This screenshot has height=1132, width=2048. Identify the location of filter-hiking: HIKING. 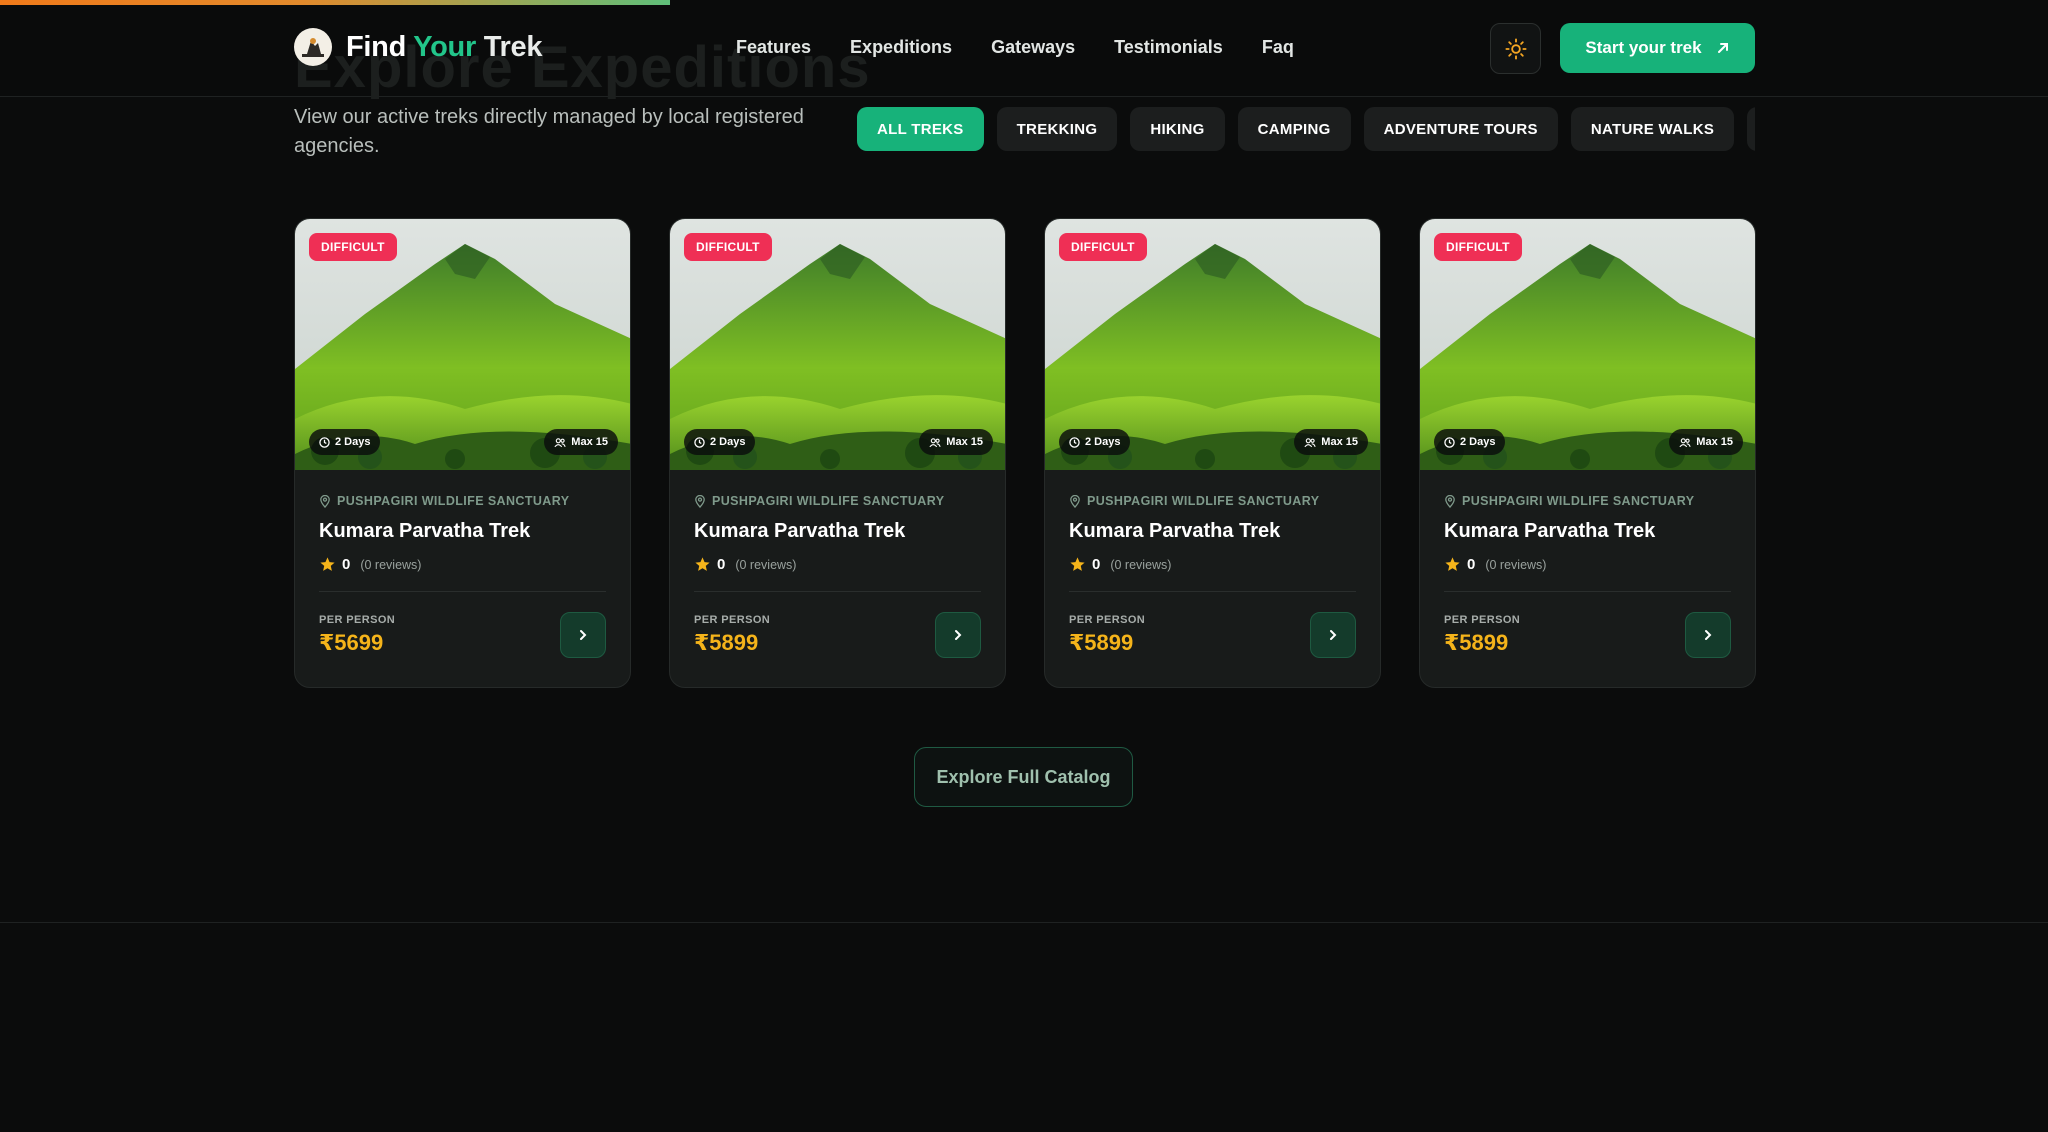
(1177, 129).